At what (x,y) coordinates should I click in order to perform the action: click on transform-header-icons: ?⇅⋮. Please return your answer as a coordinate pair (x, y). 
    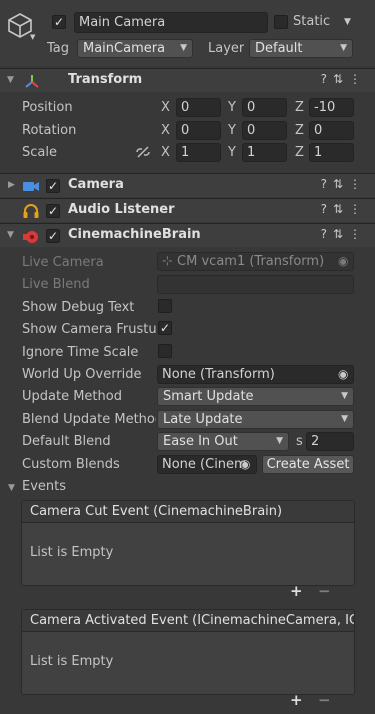
    Looking at the image, I should click on (344, 79).